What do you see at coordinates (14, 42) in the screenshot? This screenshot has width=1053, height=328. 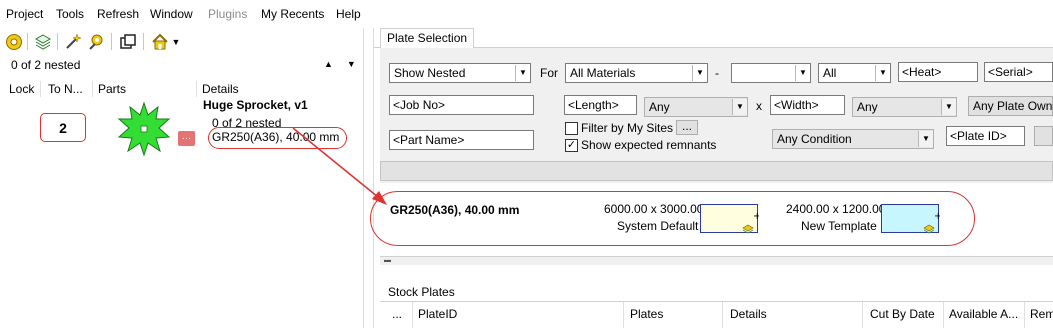 I see `nest-icon` at bounding box center [14, 42].